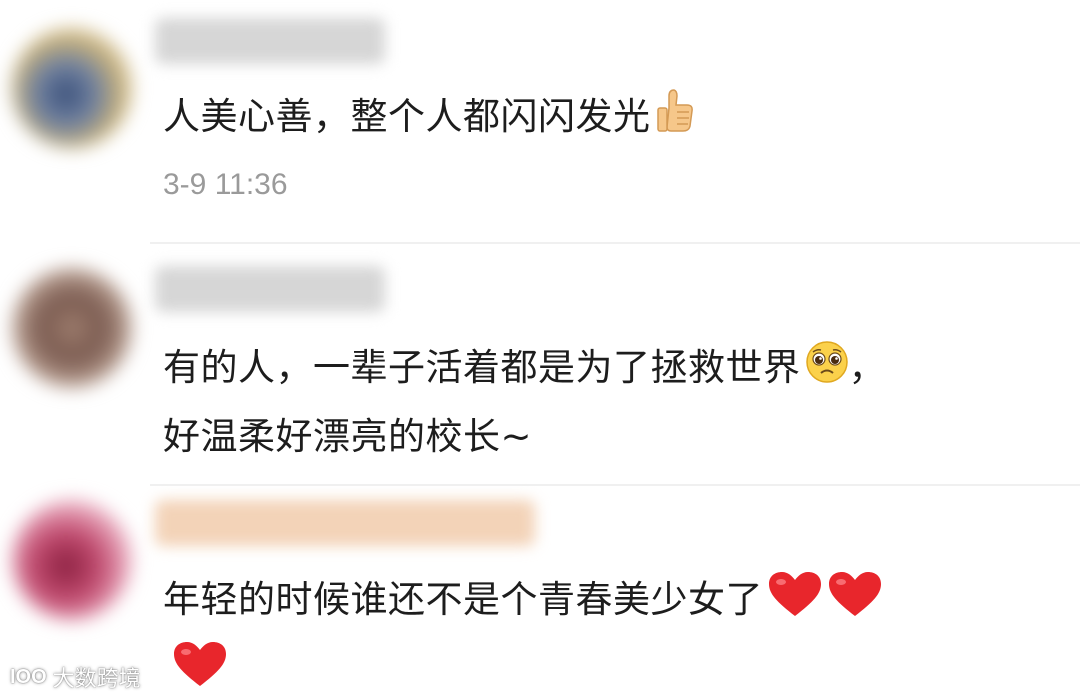 This screenshot has height=699, width=1080. I want to click on pleading-face-icon, so click(827, 369).